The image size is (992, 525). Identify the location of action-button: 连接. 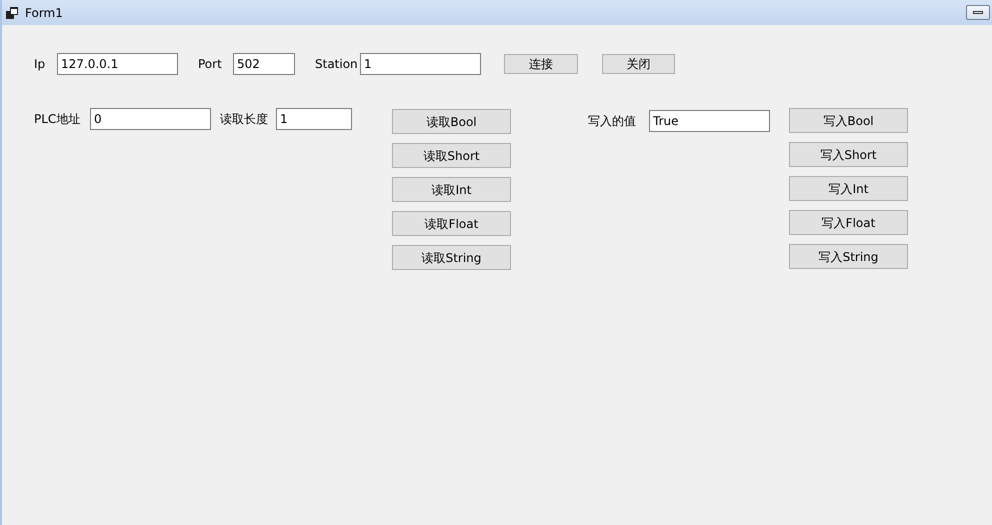
(541, 64).